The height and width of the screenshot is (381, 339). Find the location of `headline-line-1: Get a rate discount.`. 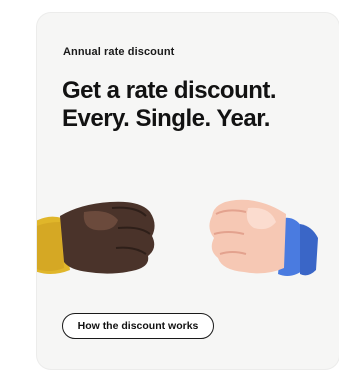

headline-line-1: Get a rate discount. is located at coordinates (169, 90).